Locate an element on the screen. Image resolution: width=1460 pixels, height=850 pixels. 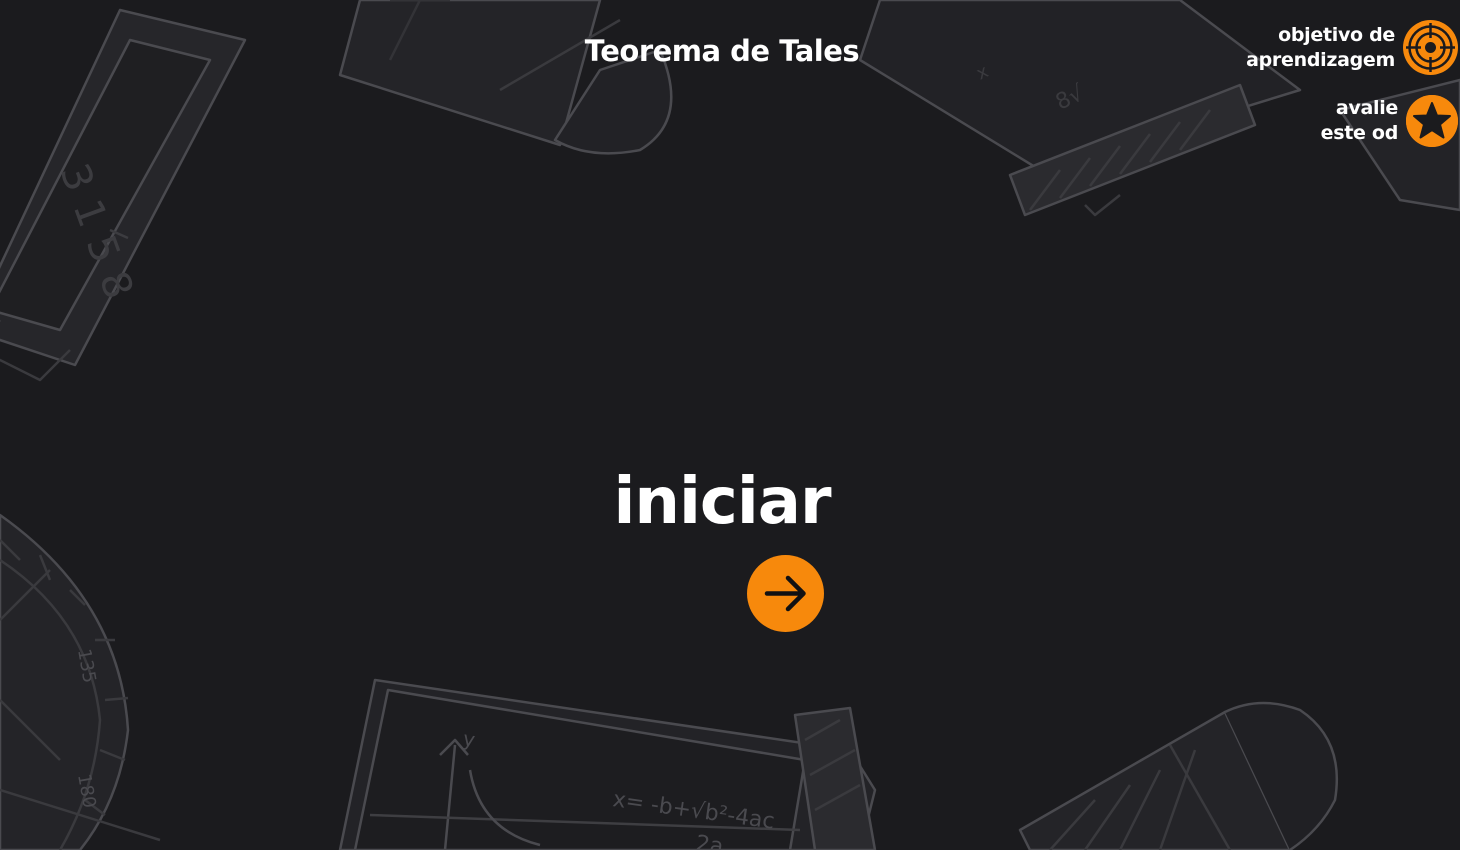
learning-objective-button: objetivo de aprendizagem is located at coordinates (1352, 47).